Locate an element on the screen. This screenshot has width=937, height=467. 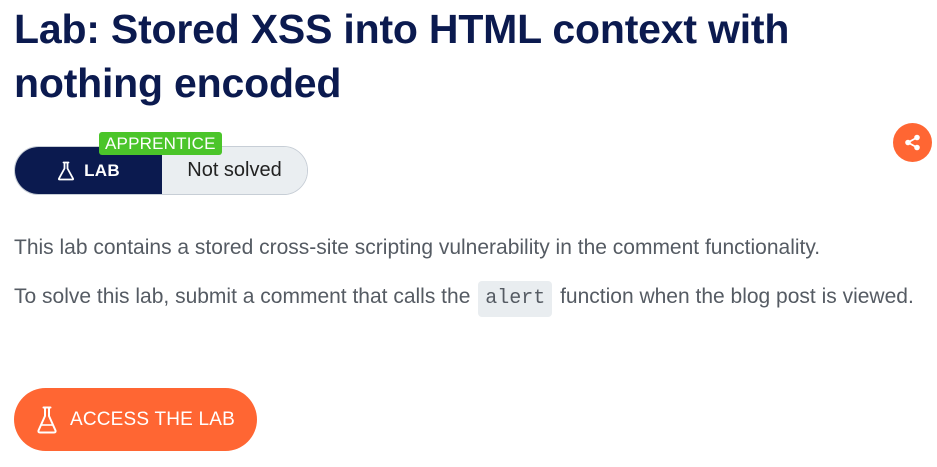
share-icon is located at coordinates (912, 142).